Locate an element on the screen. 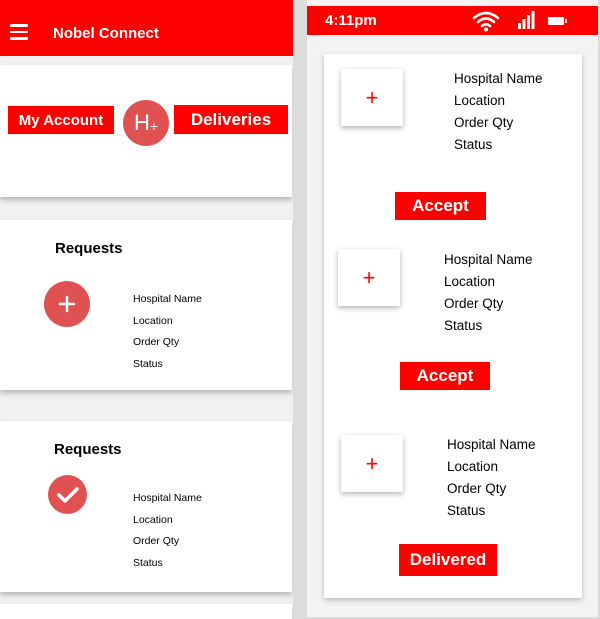 The height and width of the screenshot is (619, 600). app-title: Nobel Connect is located at coordinates (106, 33).